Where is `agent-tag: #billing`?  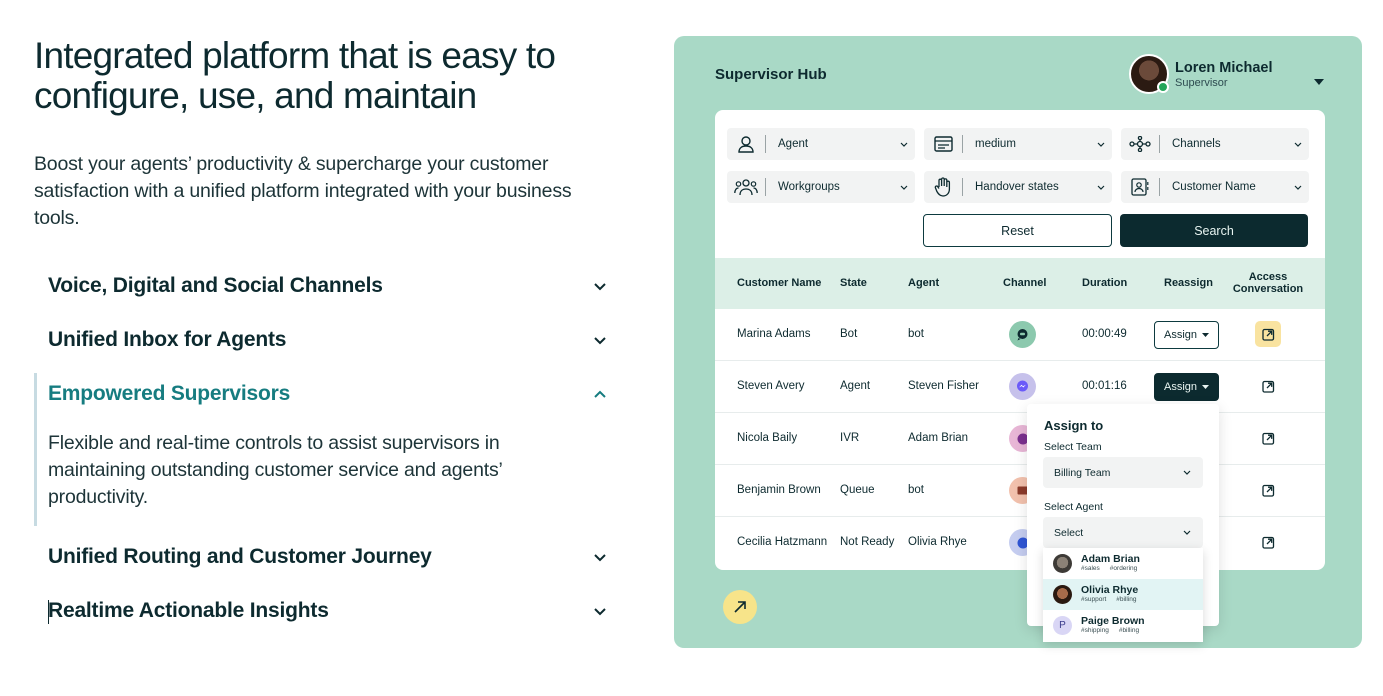 agent-tag: #billing is located at coordinates (1129, 630).